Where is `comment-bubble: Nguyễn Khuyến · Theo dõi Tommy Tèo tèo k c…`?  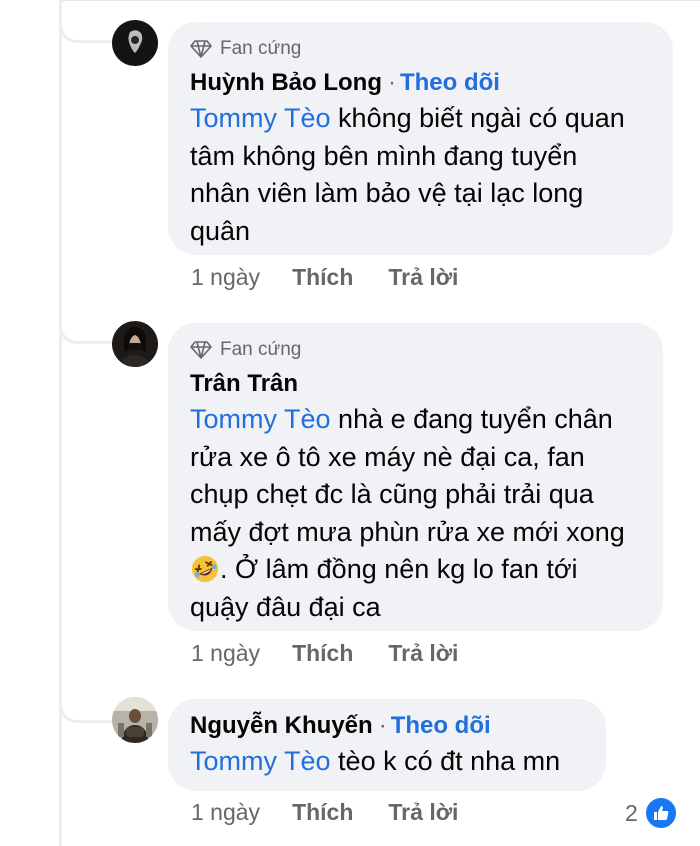
comment-bubble: Nguyễn Khuyến · Theo dõi Tommy Tèo tèo k c… is located at coordinates (387, 745).